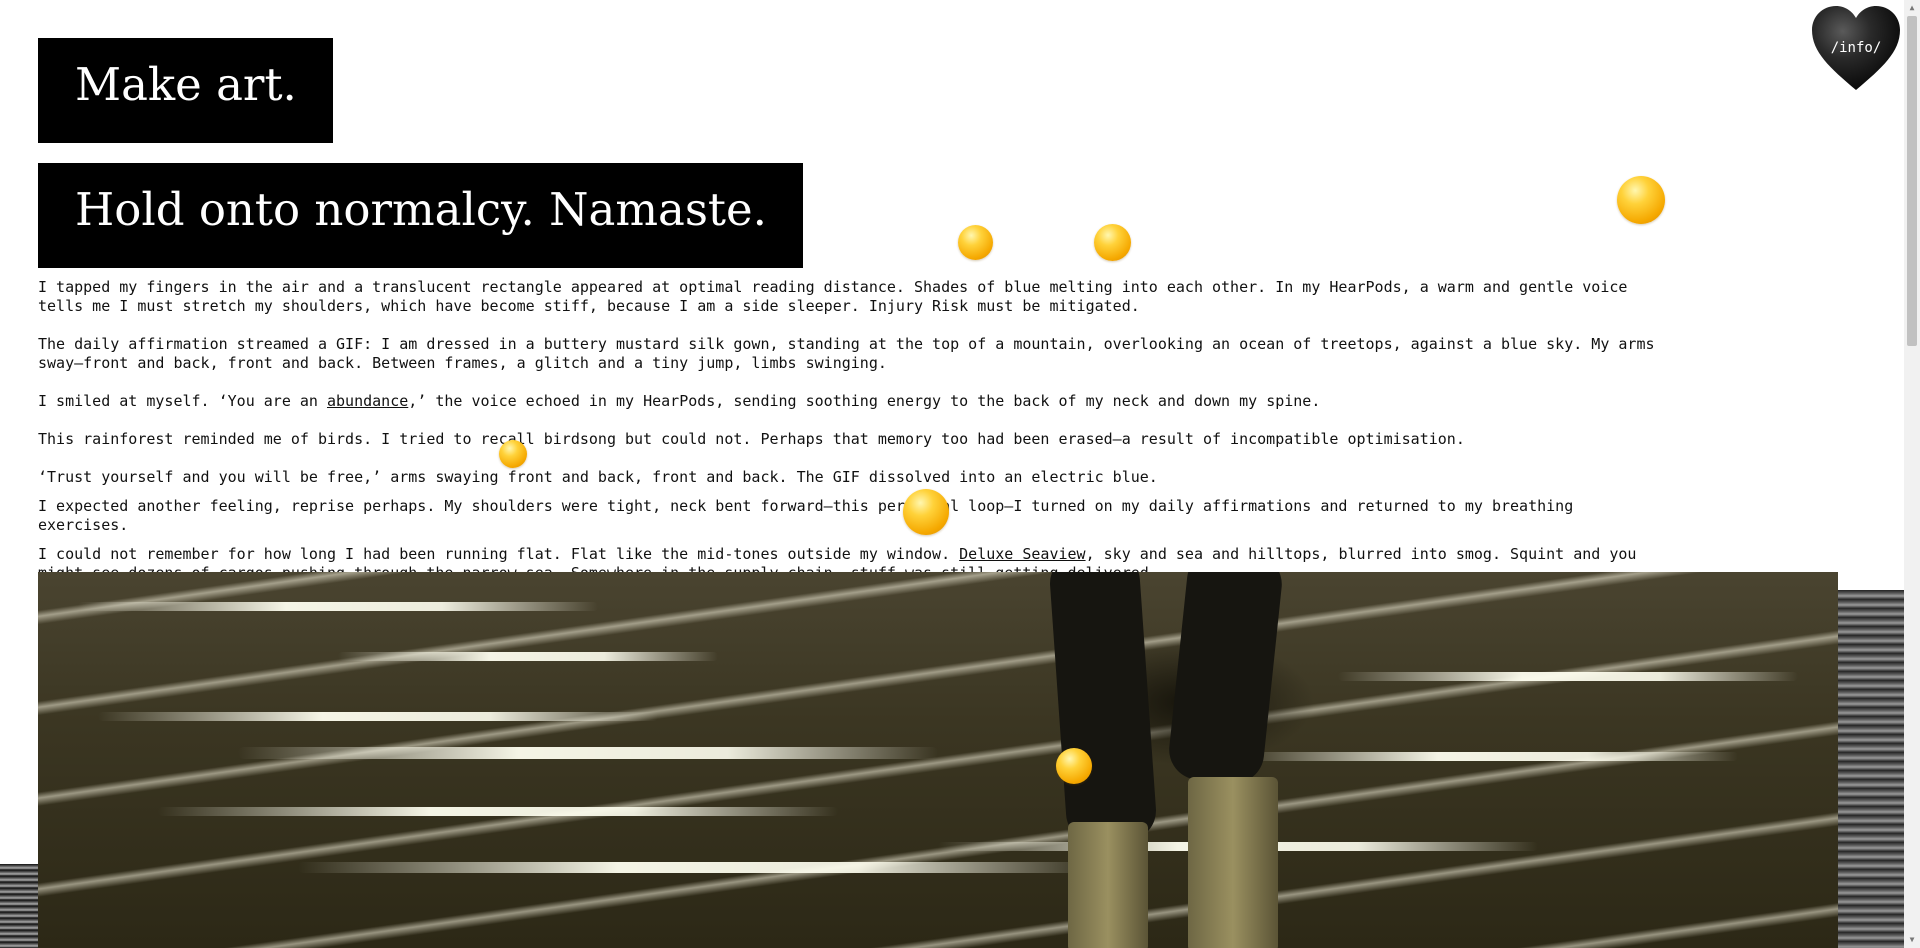  I want to click on deluxe-seaview-link: Deluxe Seaview, so click(1022, 554).